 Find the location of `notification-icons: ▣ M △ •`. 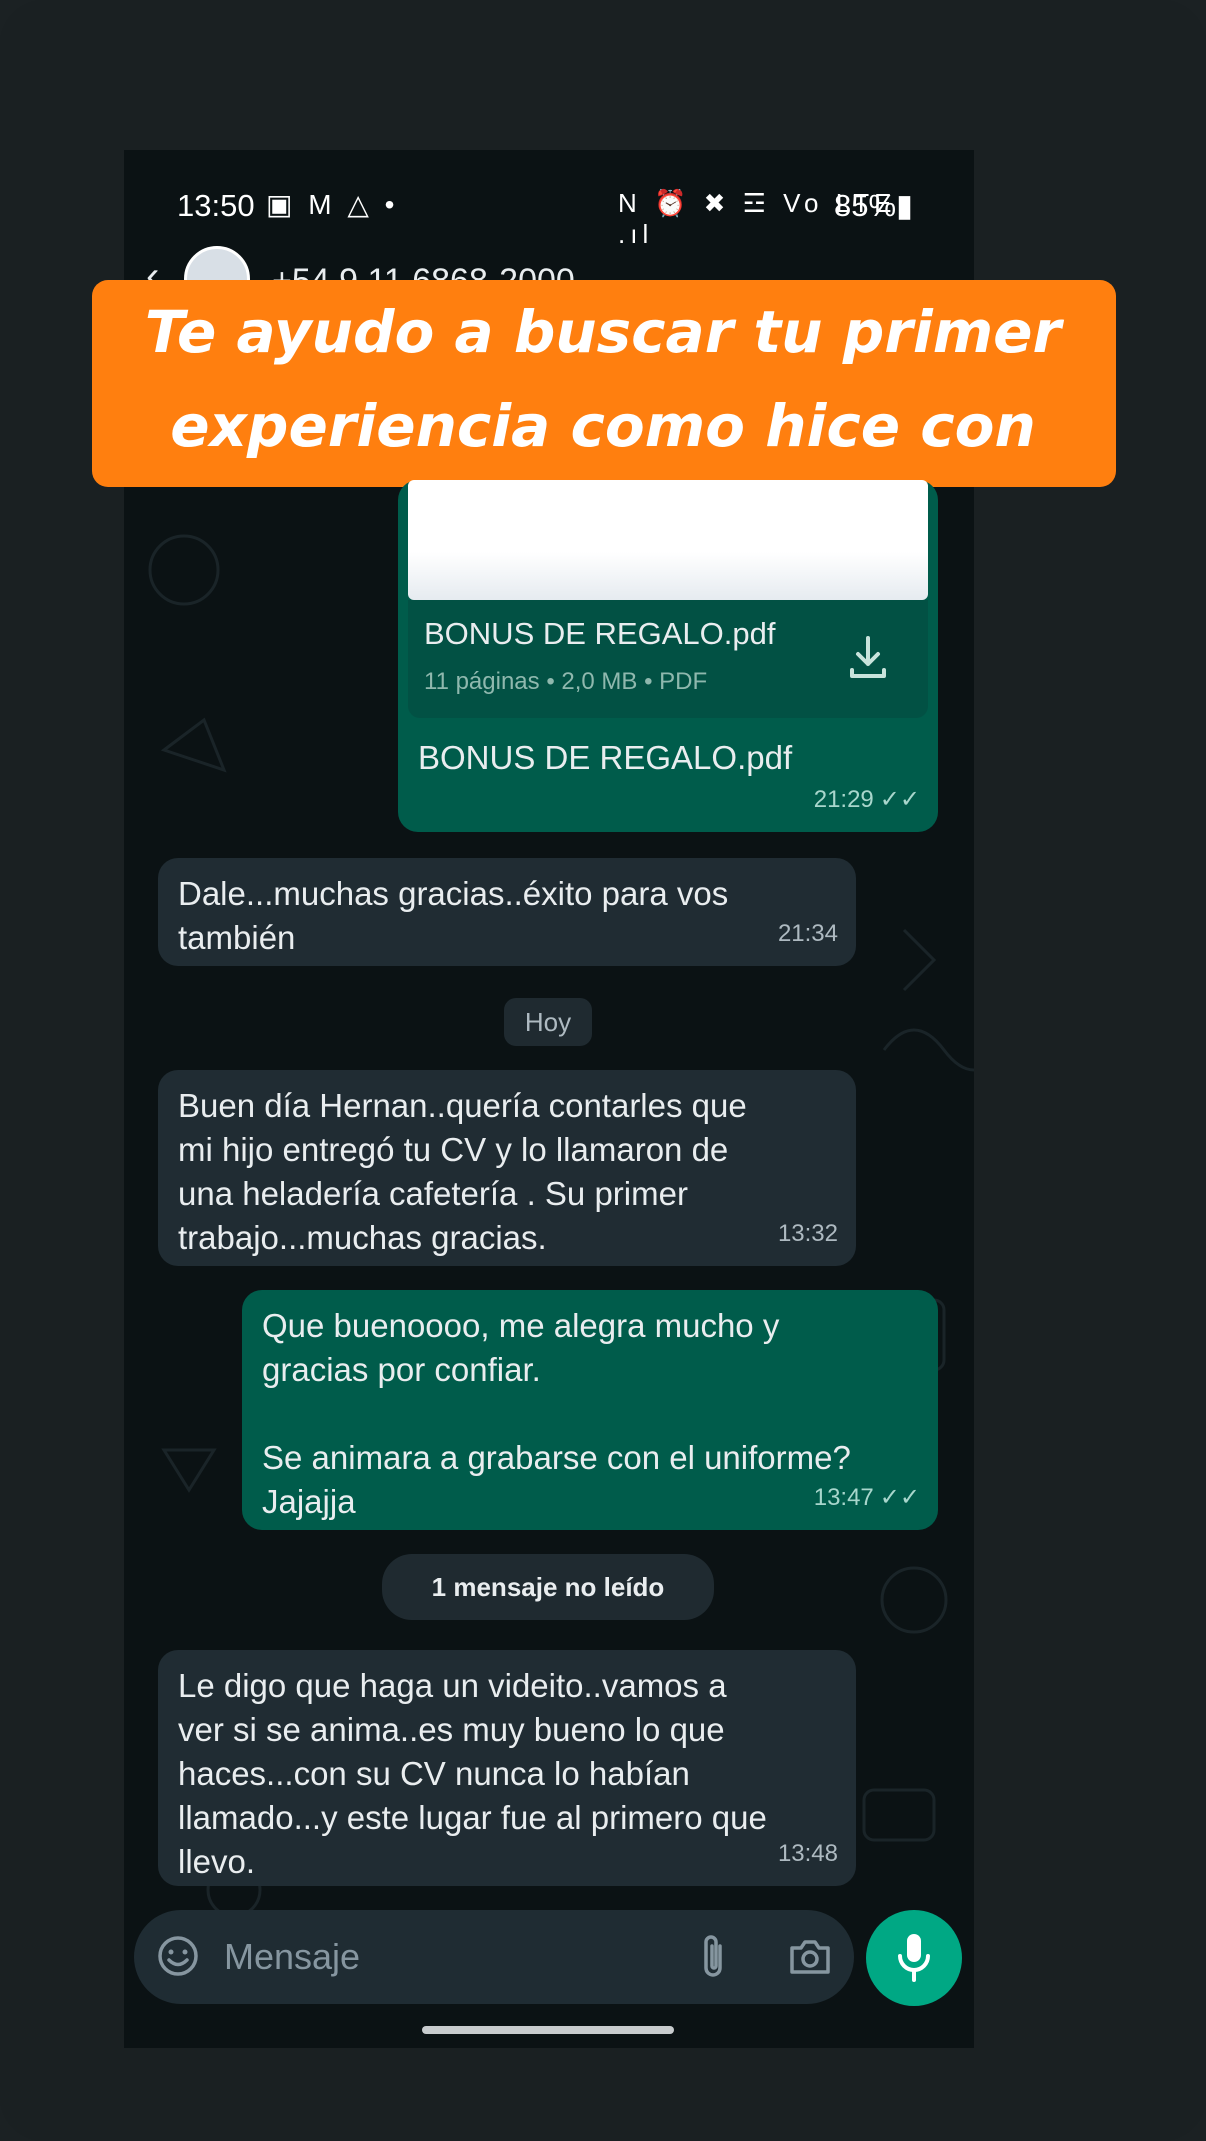

notification-icons: ▣ M △ • is located at coordinates (332, 204).